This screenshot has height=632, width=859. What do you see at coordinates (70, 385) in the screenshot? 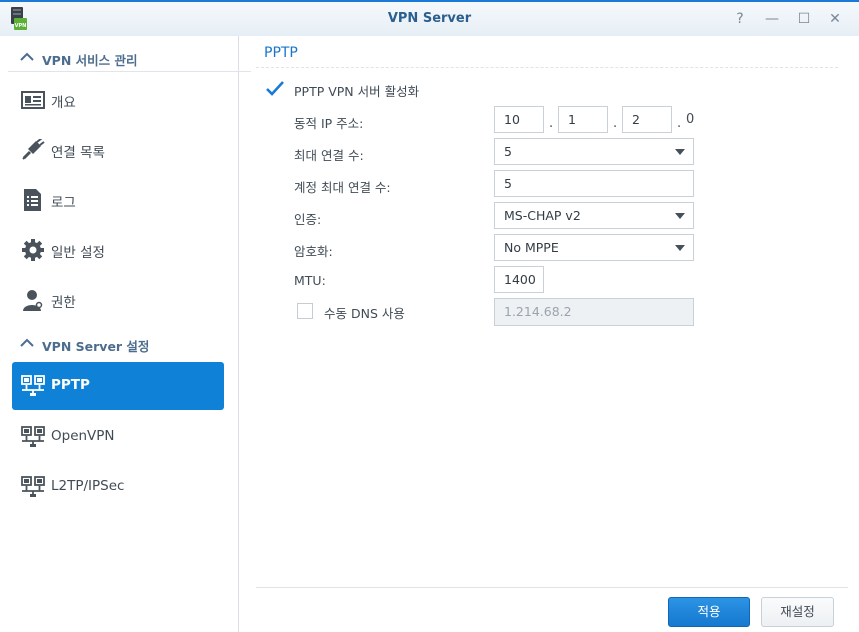
I see `sidebar-item-label: PPTP` at bounding box center [70, 385].